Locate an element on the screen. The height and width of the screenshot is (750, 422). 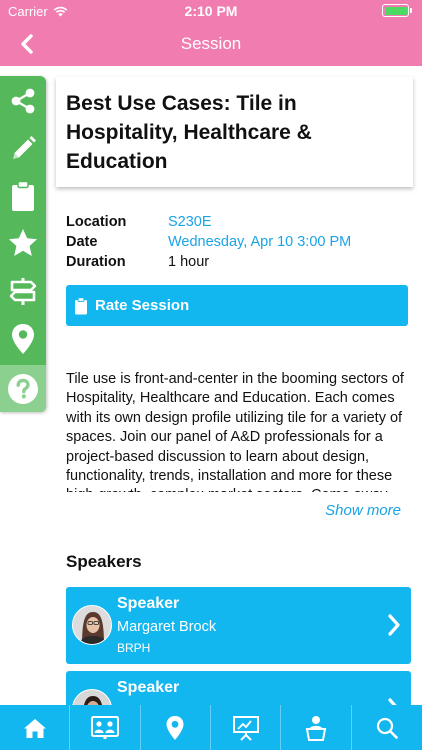
date-link: Wednesday, Apr 10 3:00 PM is located at coordinates (259, 242).